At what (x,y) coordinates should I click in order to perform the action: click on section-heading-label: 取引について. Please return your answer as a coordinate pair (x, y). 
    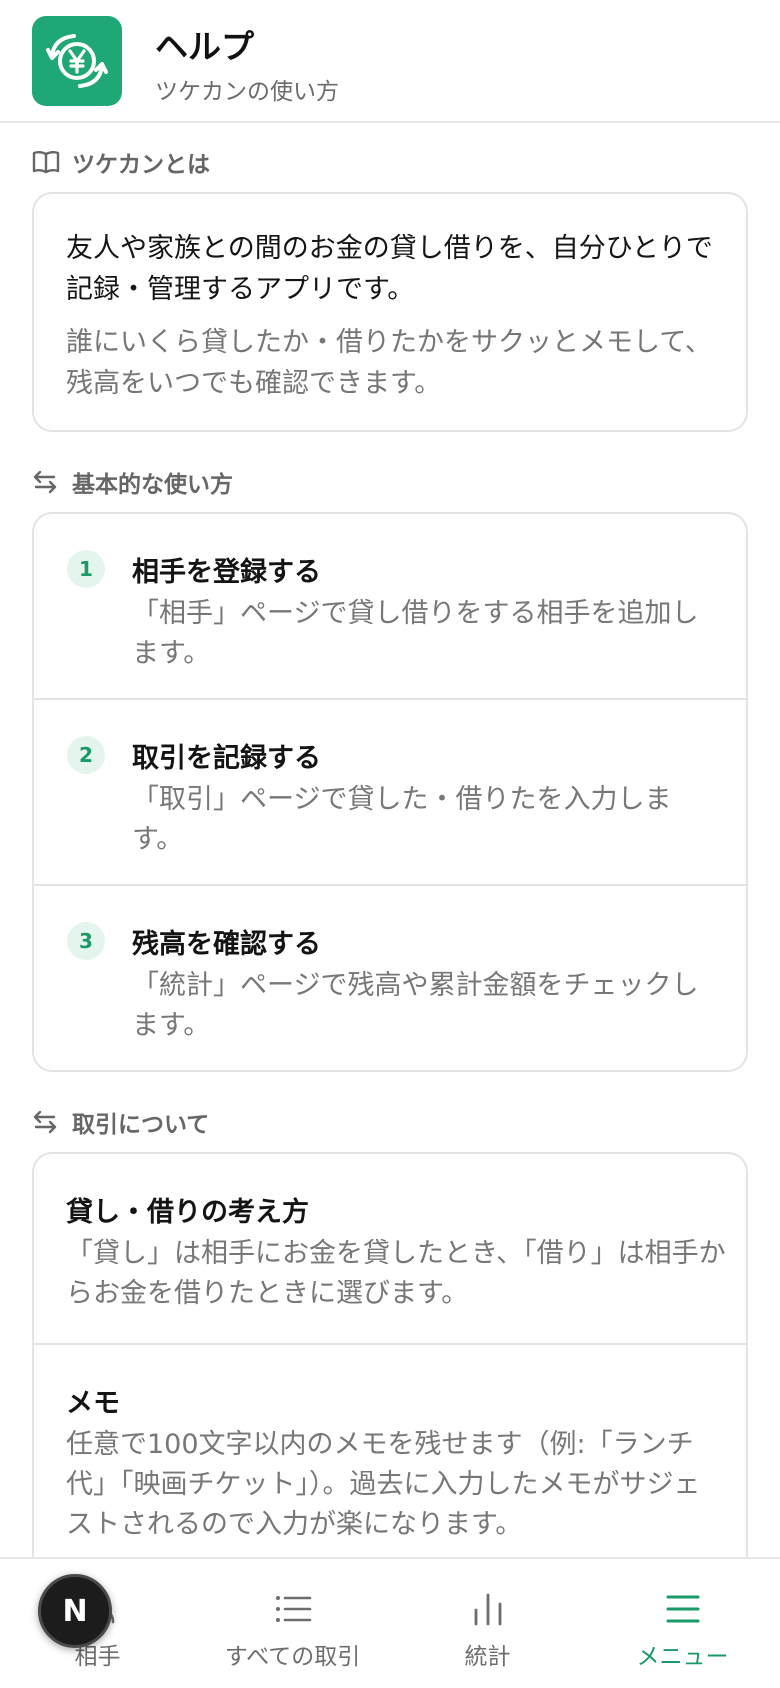
    Looking at the image, I should click on (141, 1125).